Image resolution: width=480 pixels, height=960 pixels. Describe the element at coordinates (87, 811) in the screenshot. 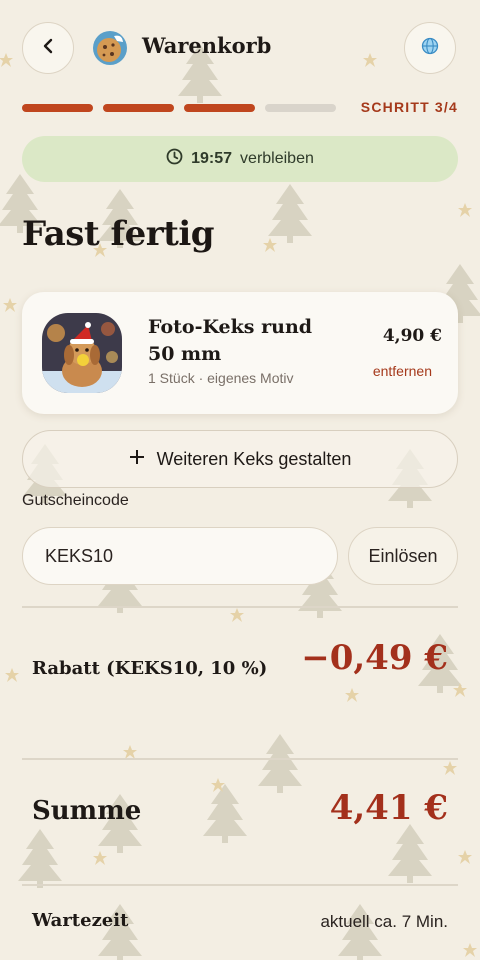

I see `total-label: Summe` at that location.